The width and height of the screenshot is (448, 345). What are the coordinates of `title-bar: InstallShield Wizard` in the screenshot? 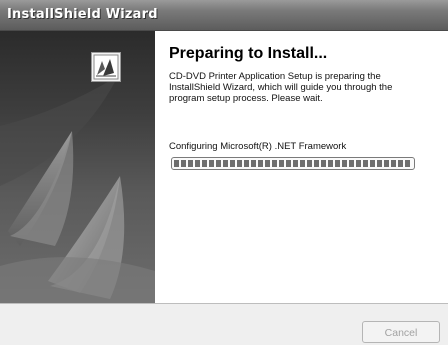 It's located at (224, 15).